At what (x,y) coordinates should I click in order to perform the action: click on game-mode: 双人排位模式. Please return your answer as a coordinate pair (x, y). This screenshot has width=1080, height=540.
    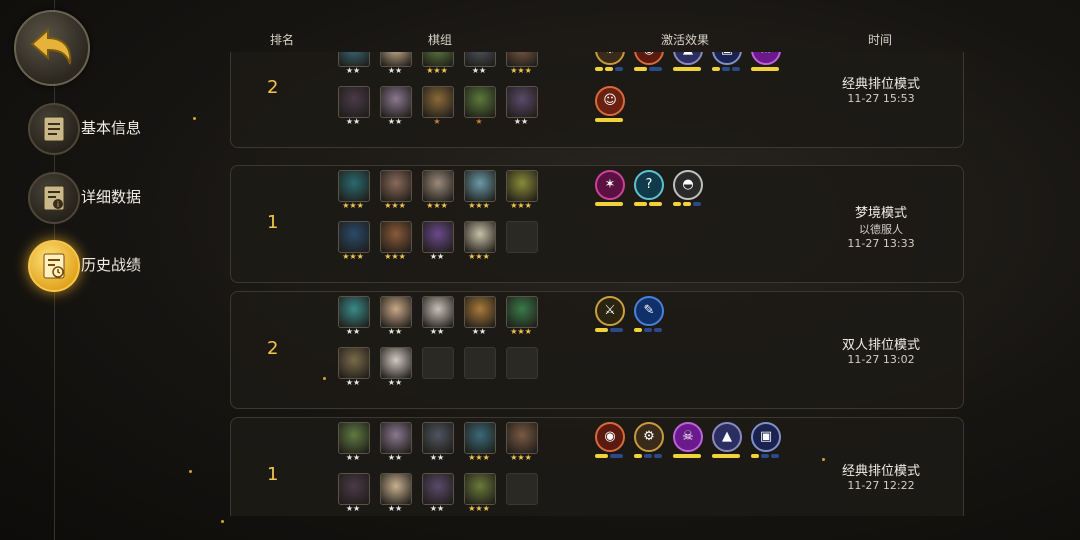
    Looking at the image, I should click on (880, 345).